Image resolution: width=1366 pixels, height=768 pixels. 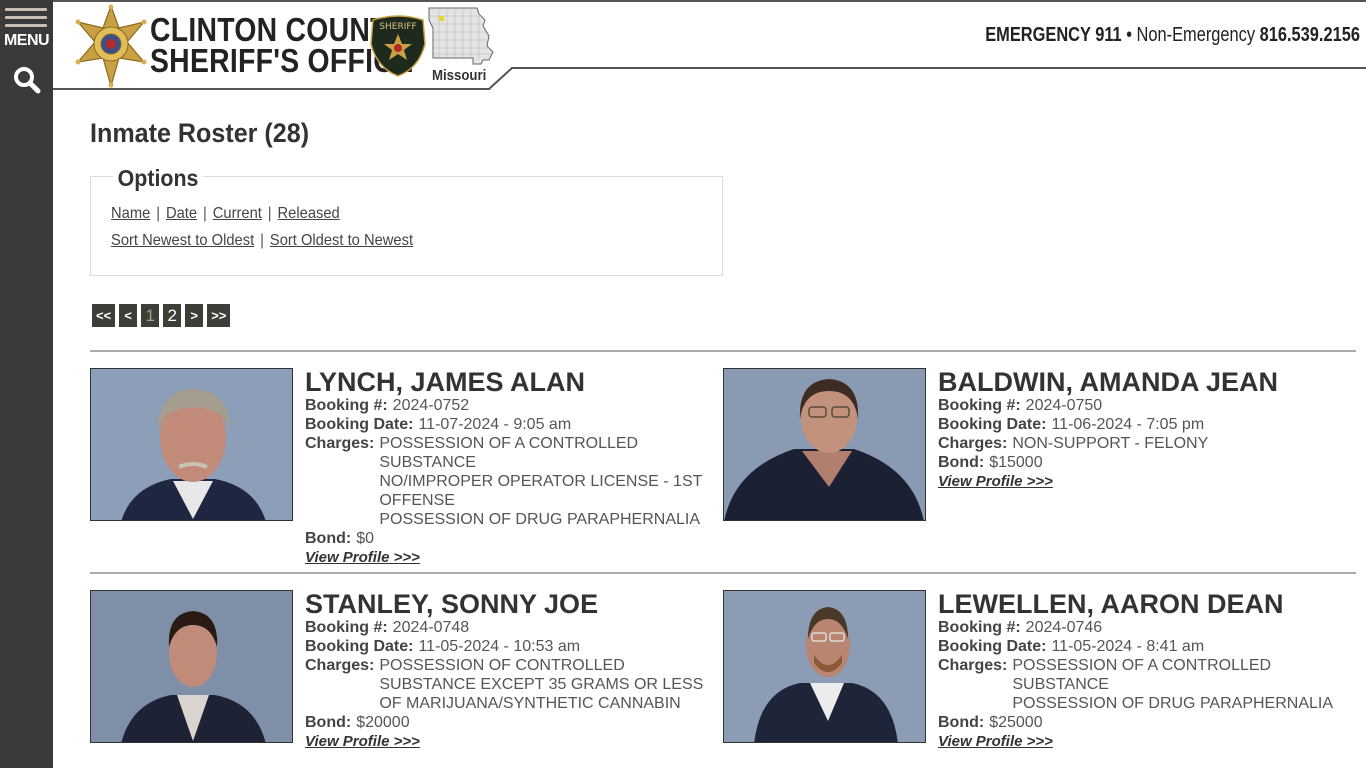 What do you see at coordinates (1064, 627) in the screenshot?
I see `booking-number-value: 2024-0746` at bounding box center [1064, 627].